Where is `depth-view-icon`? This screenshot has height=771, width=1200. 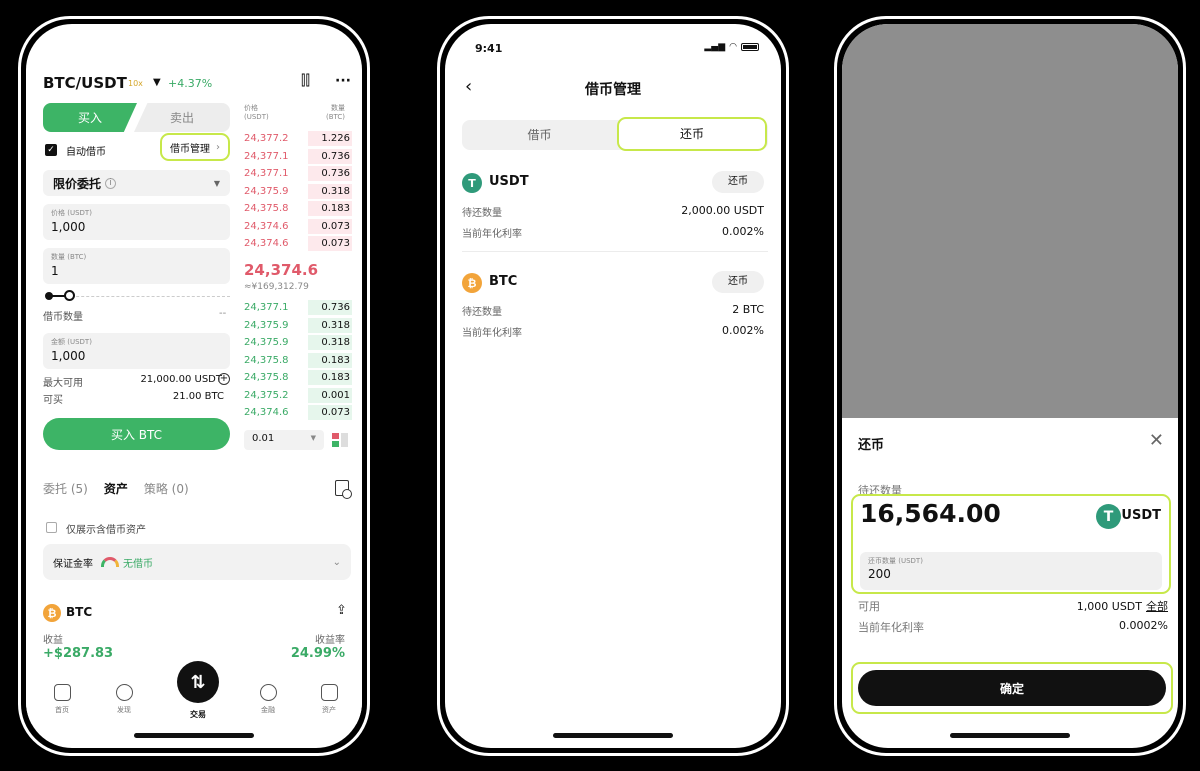
depth-view-icon is located at coordinates (340, 440).